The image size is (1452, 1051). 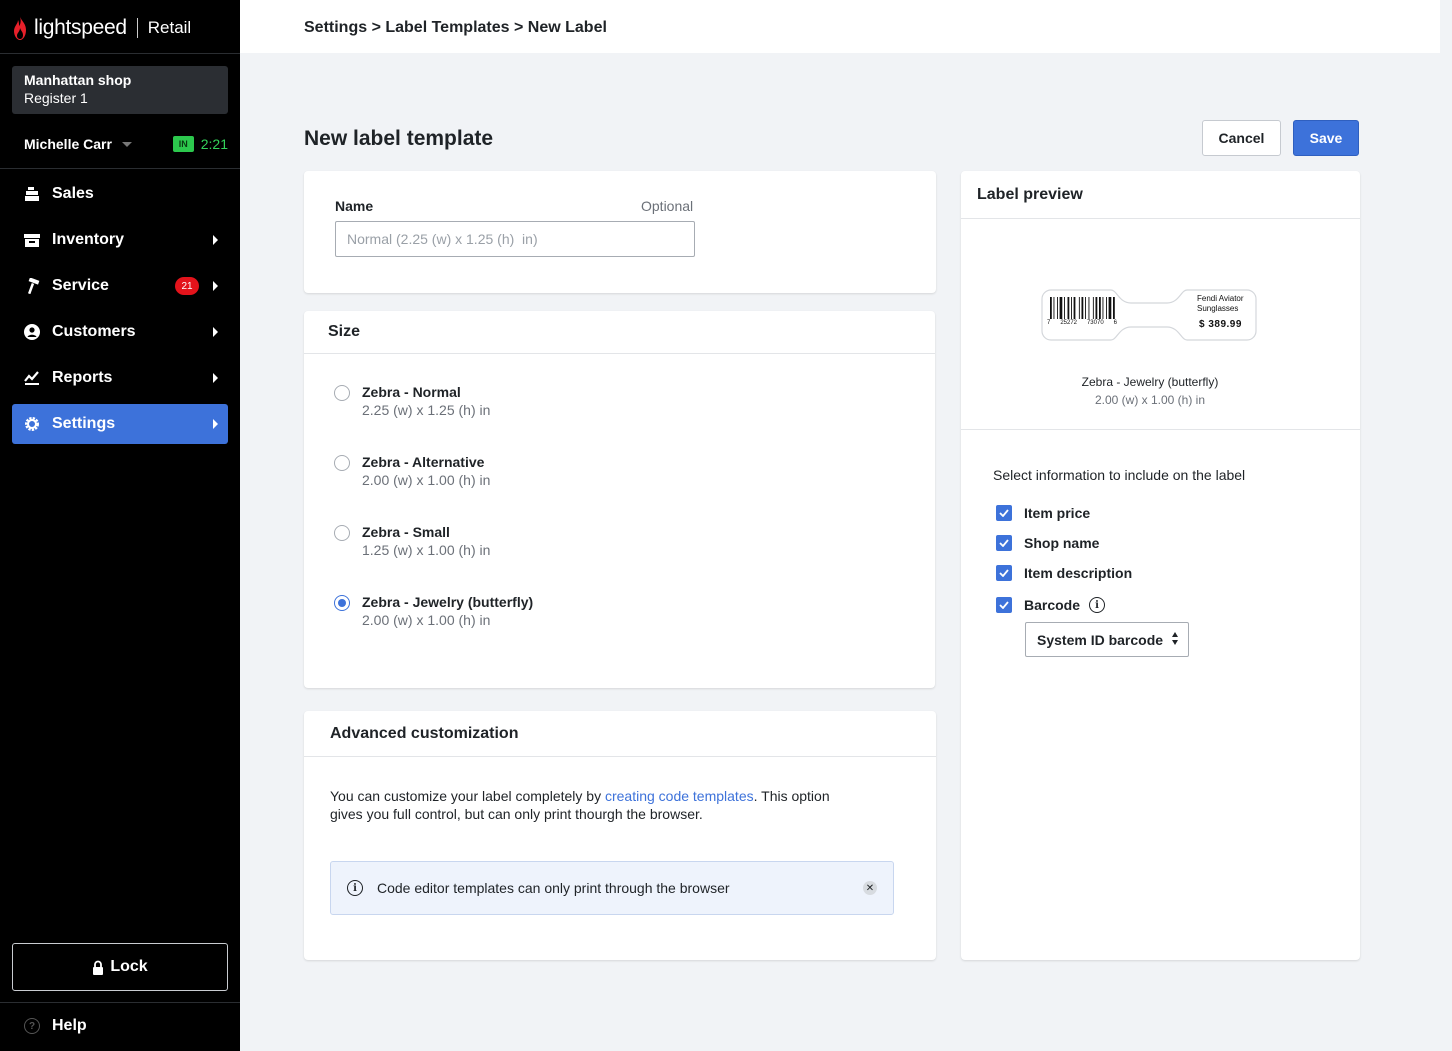 What do you see at coordinates (406, 532) in the screenshot?
I see `size-option-title: Zebra - Small` at bounding box center [406, 532].